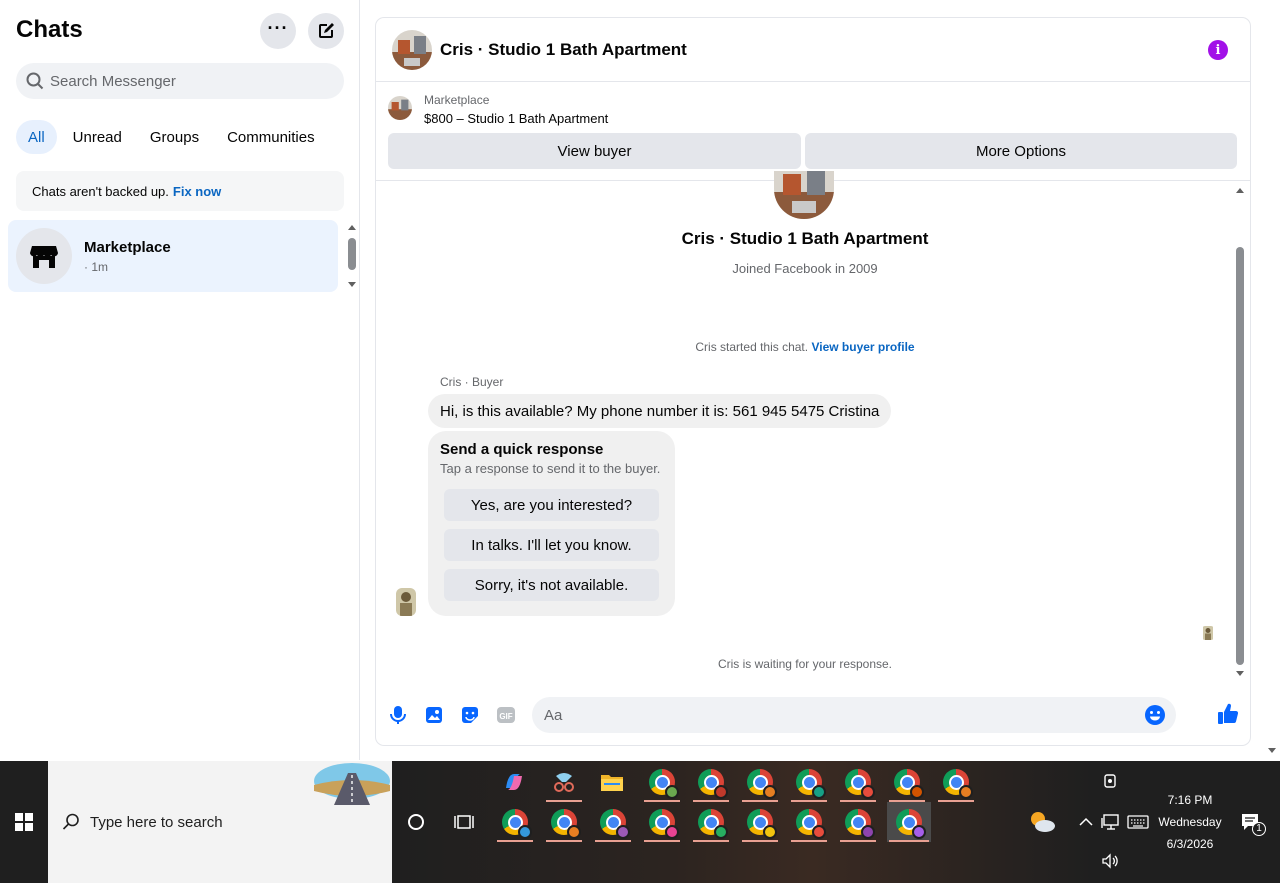  I want to click on sticker-button, so click(470, 715).